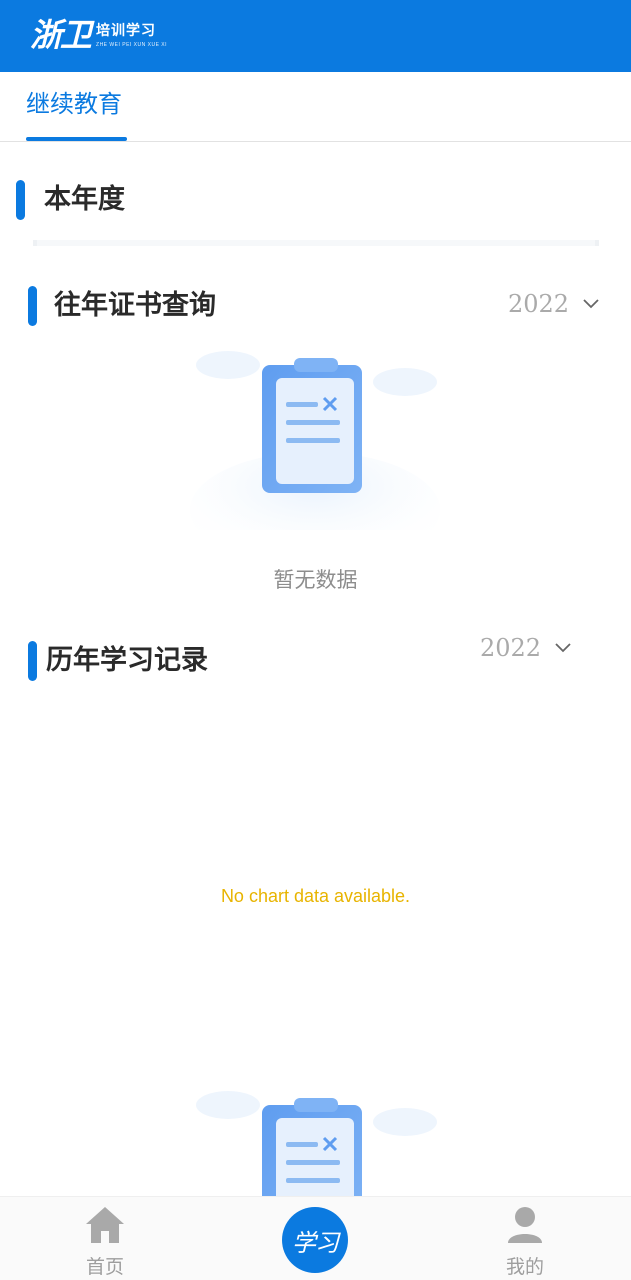  What do you see at coordinates (315, 580) in the screenshot?
I see `empty-state-text: 暂无数据` at bounding box center [315, 580].